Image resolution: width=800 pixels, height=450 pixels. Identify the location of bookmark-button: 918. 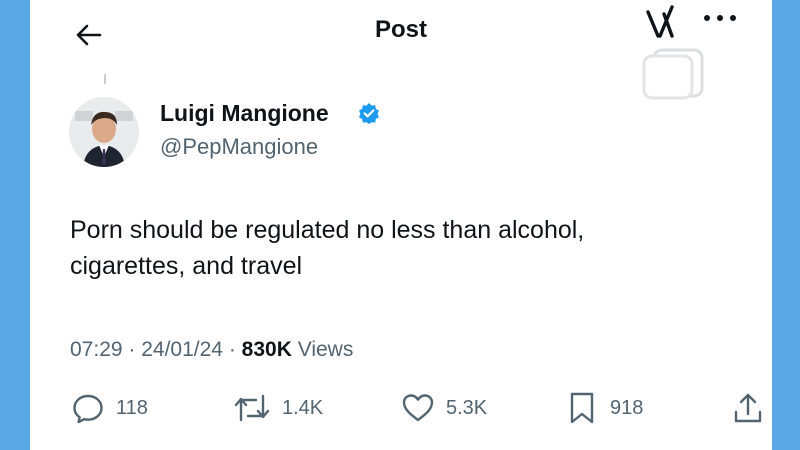
(603, 408).